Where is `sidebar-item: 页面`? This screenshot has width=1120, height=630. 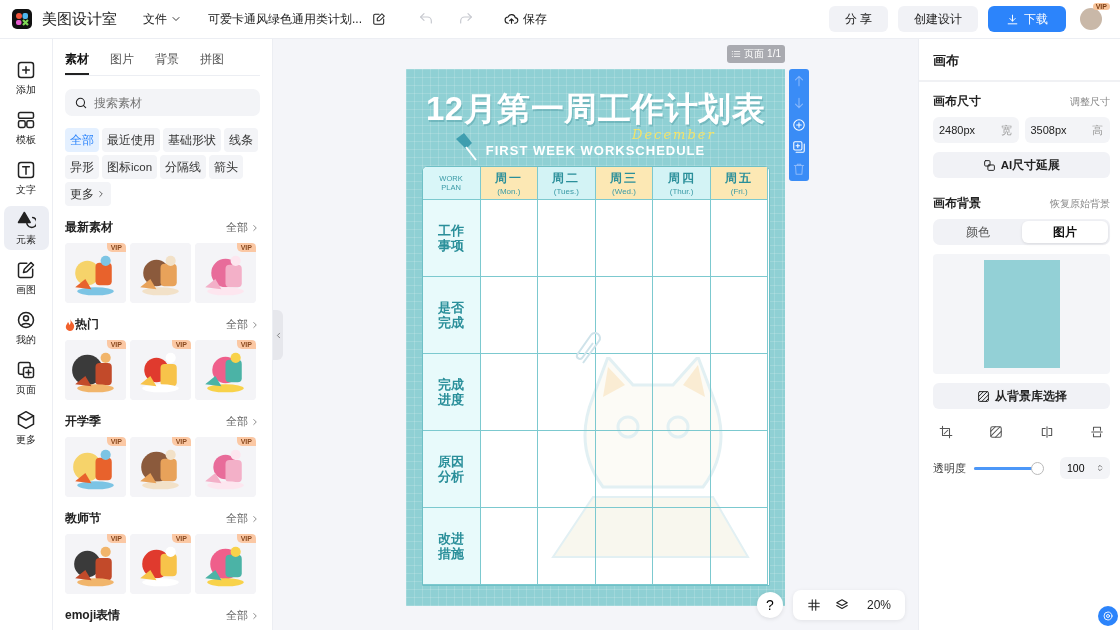
sidebar-item: 页面 is located at coordinates (26, 378).